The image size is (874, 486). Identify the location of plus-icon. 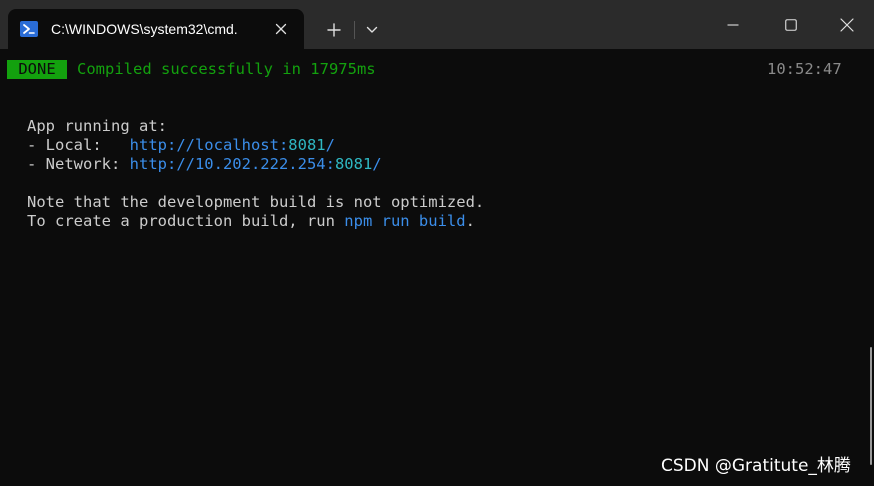
(334, 30).